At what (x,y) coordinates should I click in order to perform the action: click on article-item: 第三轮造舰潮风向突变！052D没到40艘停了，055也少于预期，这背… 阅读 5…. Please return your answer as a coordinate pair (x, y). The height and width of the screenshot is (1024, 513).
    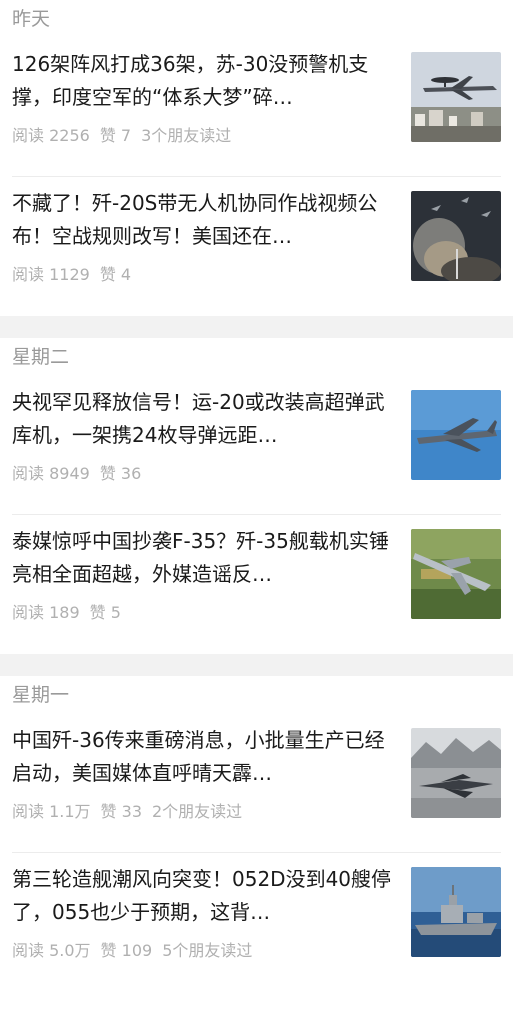
    Looking at the image, I should click on (256, 922).